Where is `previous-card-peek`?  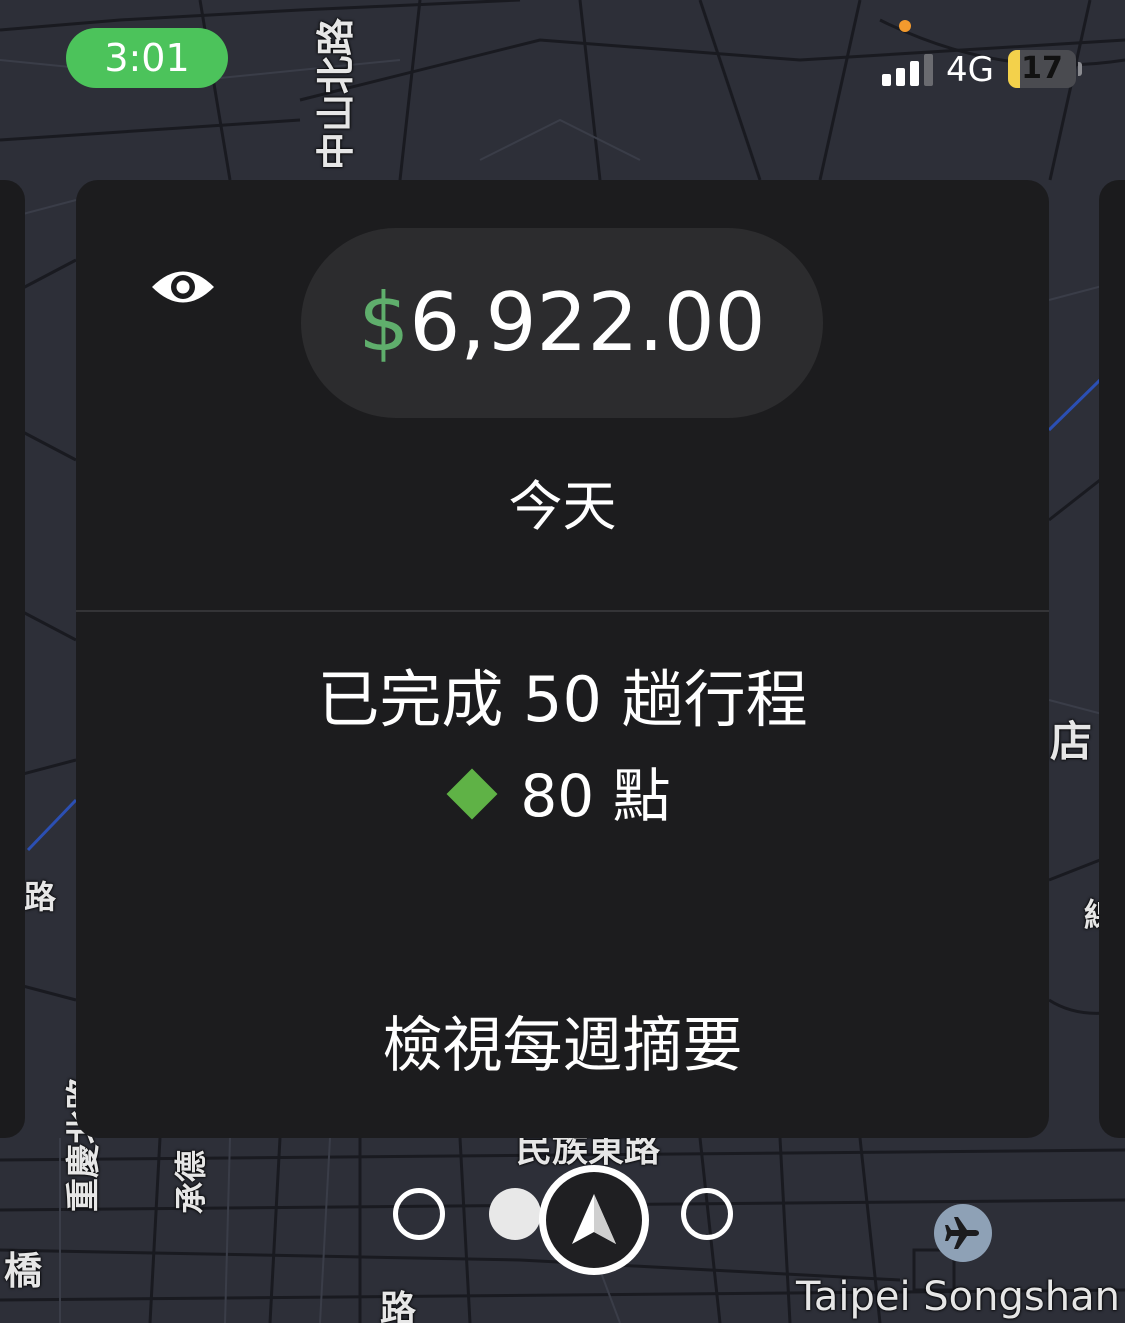
previous-card-peek is located at coordinates (12, 659).